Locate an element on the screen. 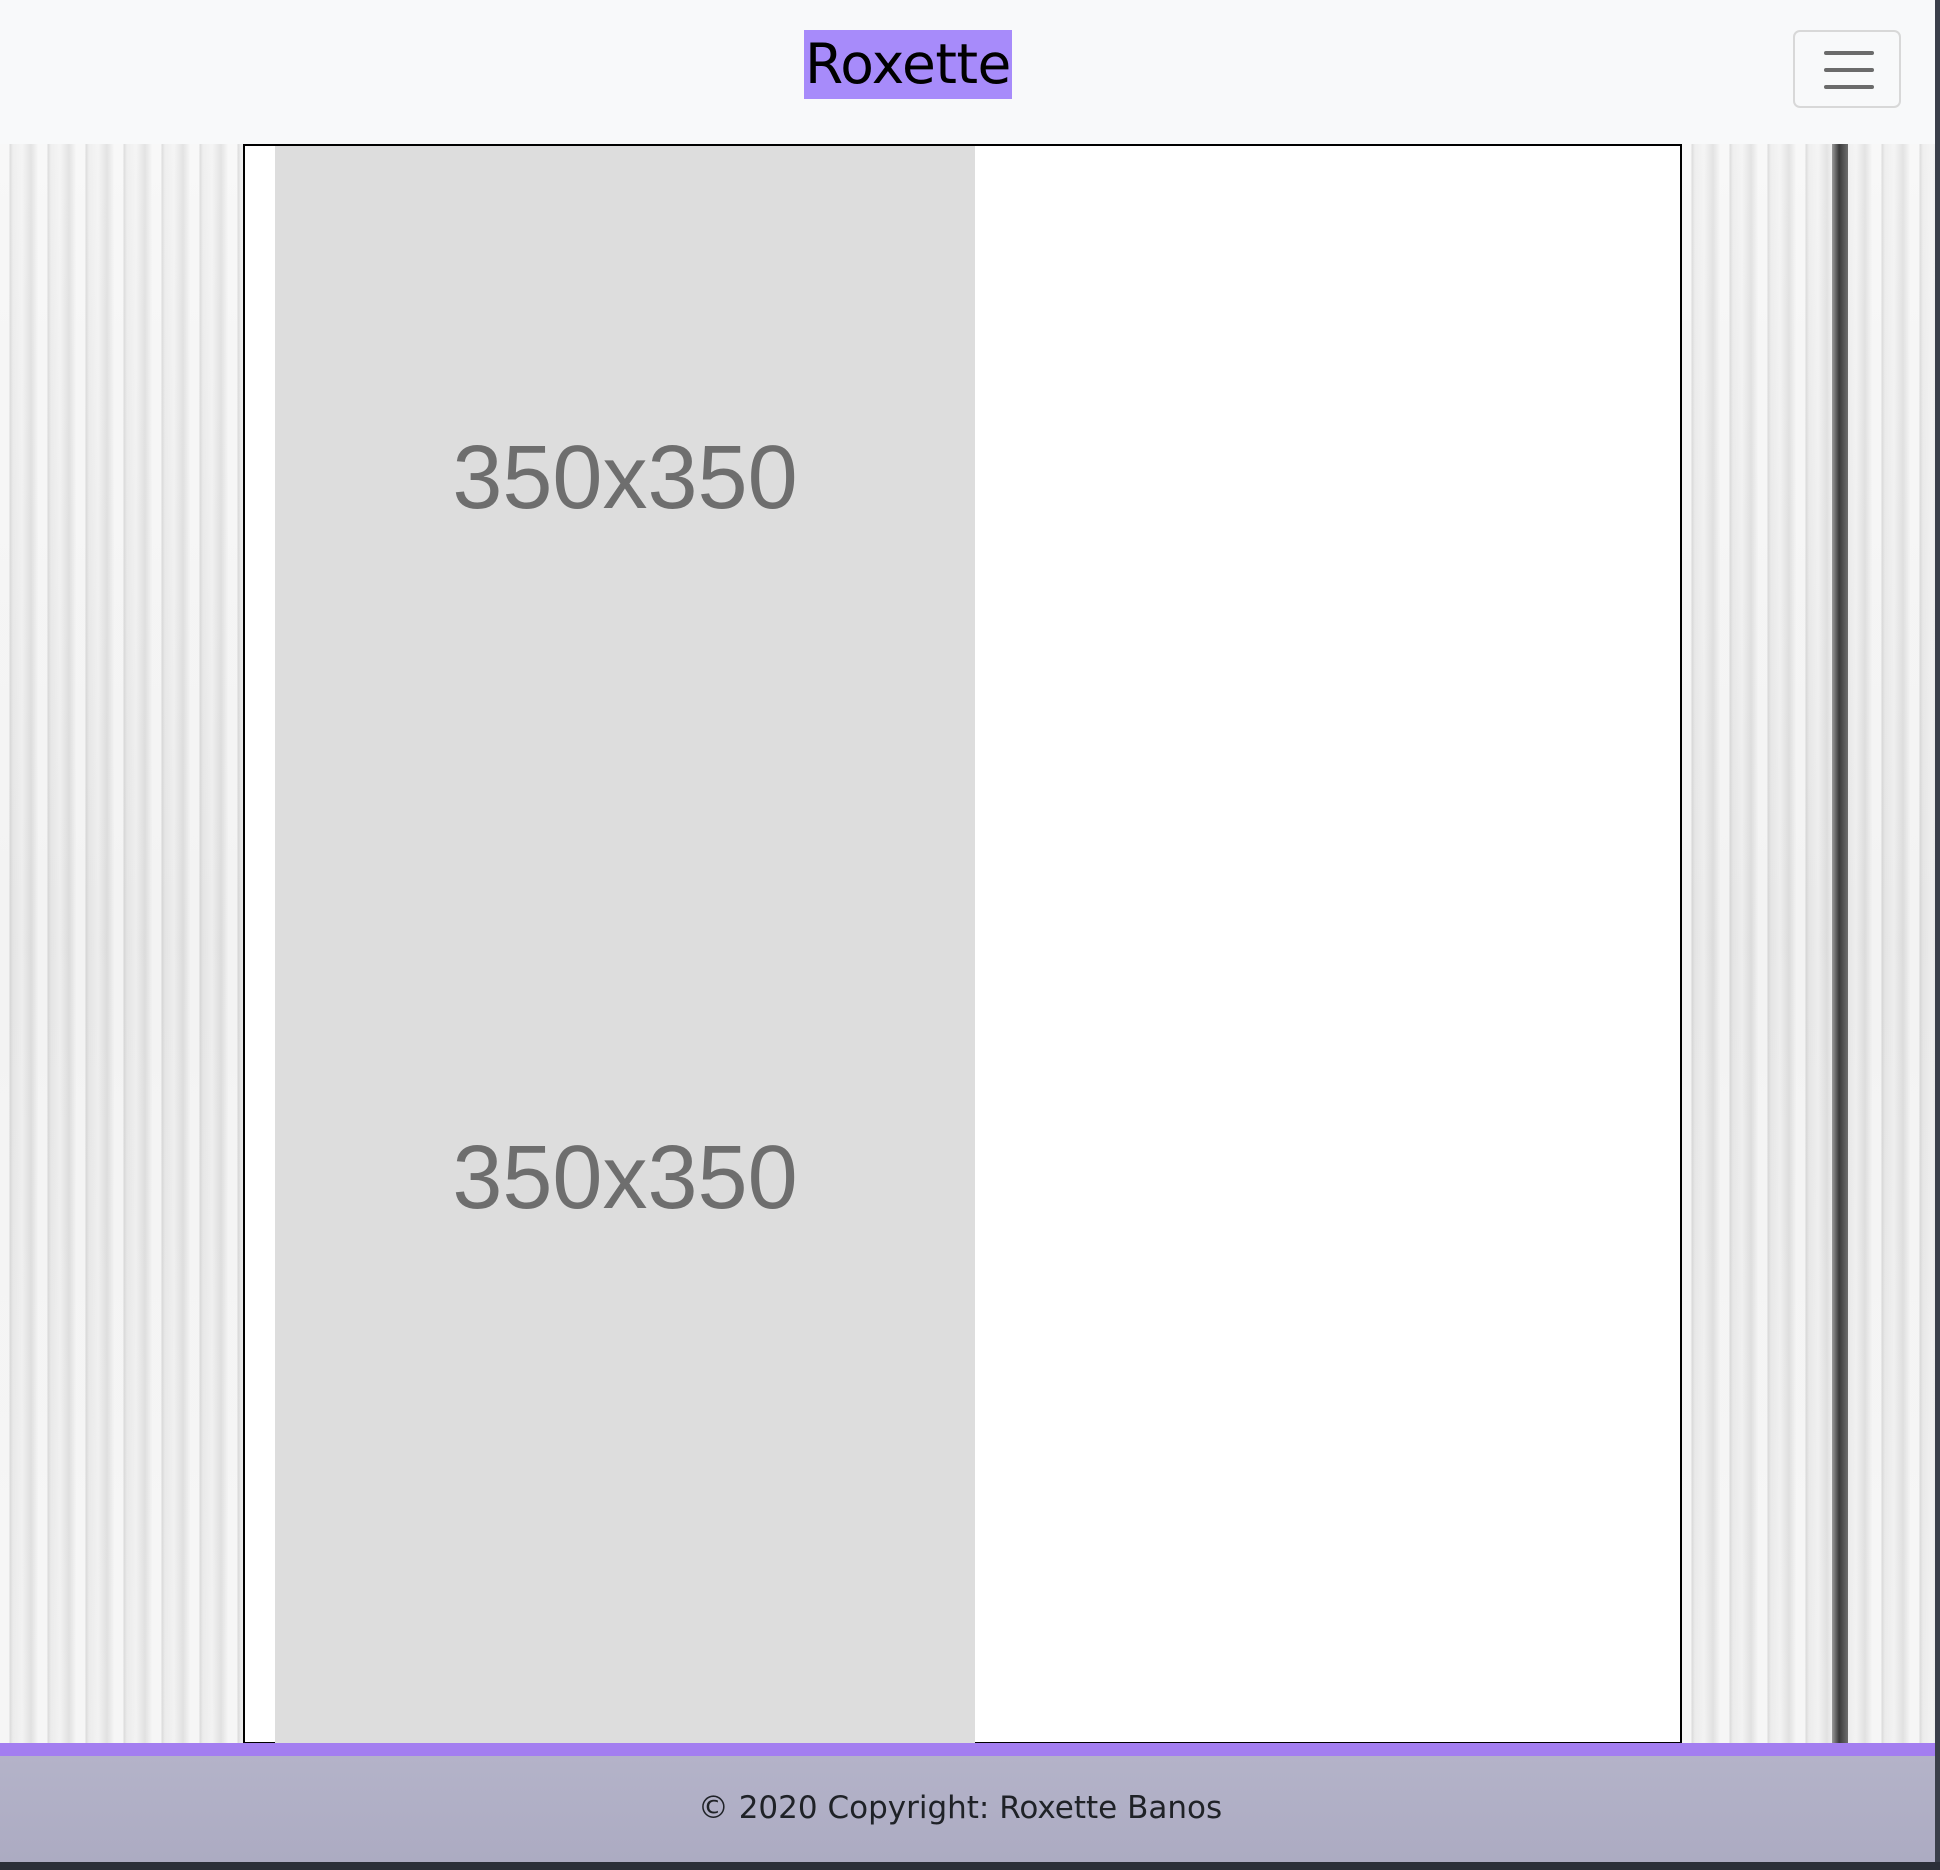 This screenshot has height=1870, width=1940. navbar: Roxette is located at coordinates (967, 72).